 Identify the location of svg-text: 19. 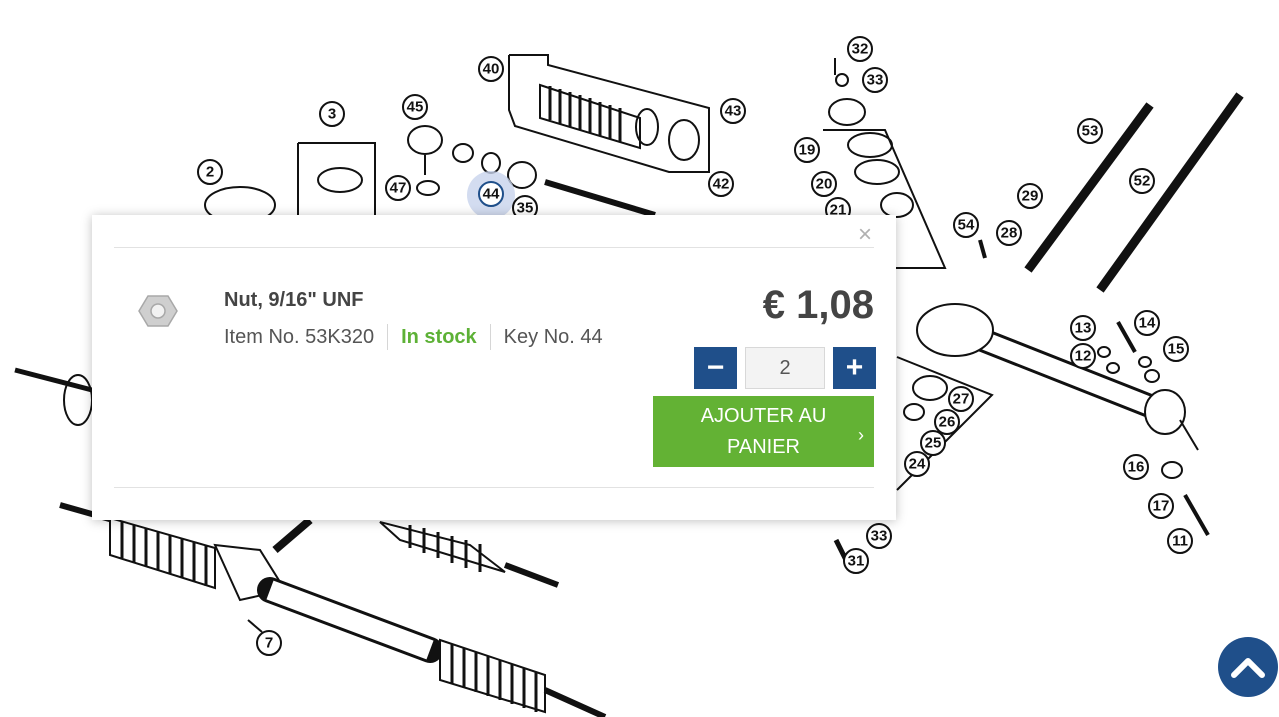
(807, 150).